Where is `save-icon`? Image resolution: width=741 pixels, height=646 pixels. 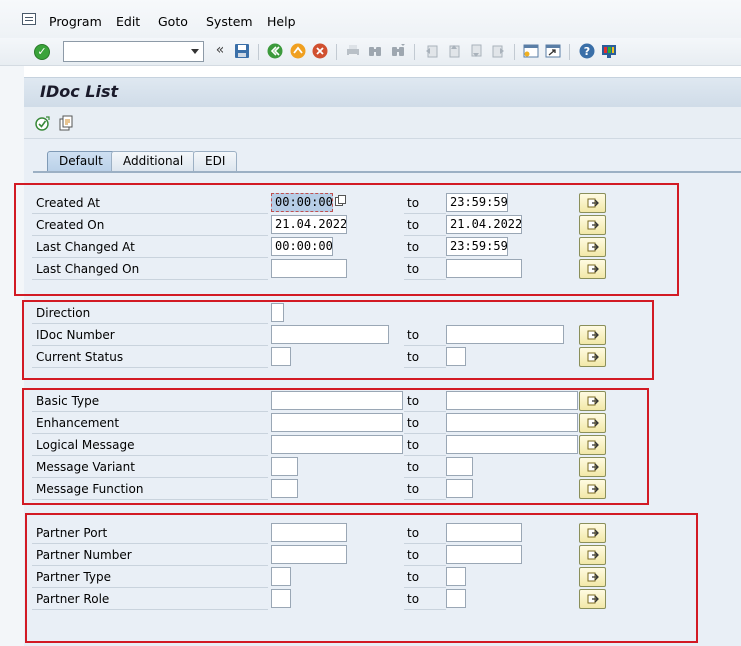
save-icon is located at coordinates (242, 51).